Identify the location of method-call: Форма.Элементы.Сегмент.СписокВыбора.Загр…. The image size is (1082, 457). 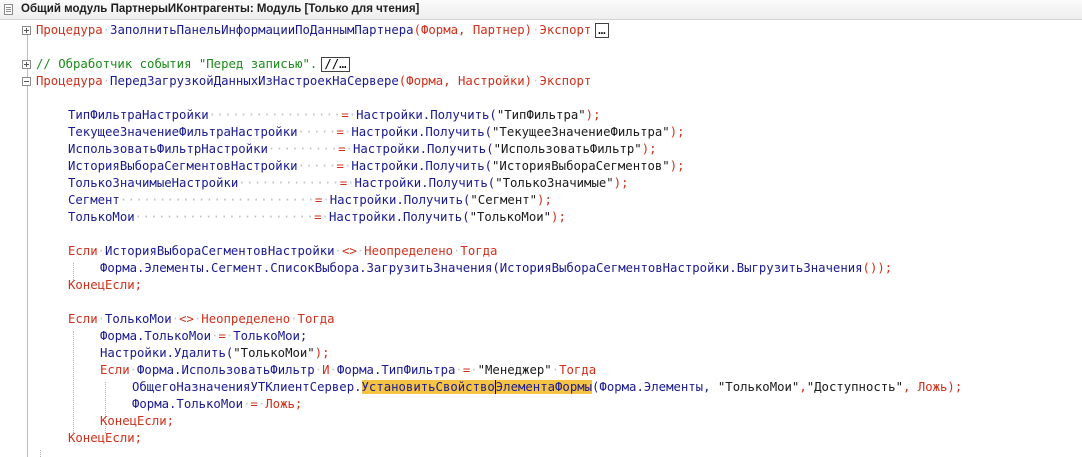
(300, 268).